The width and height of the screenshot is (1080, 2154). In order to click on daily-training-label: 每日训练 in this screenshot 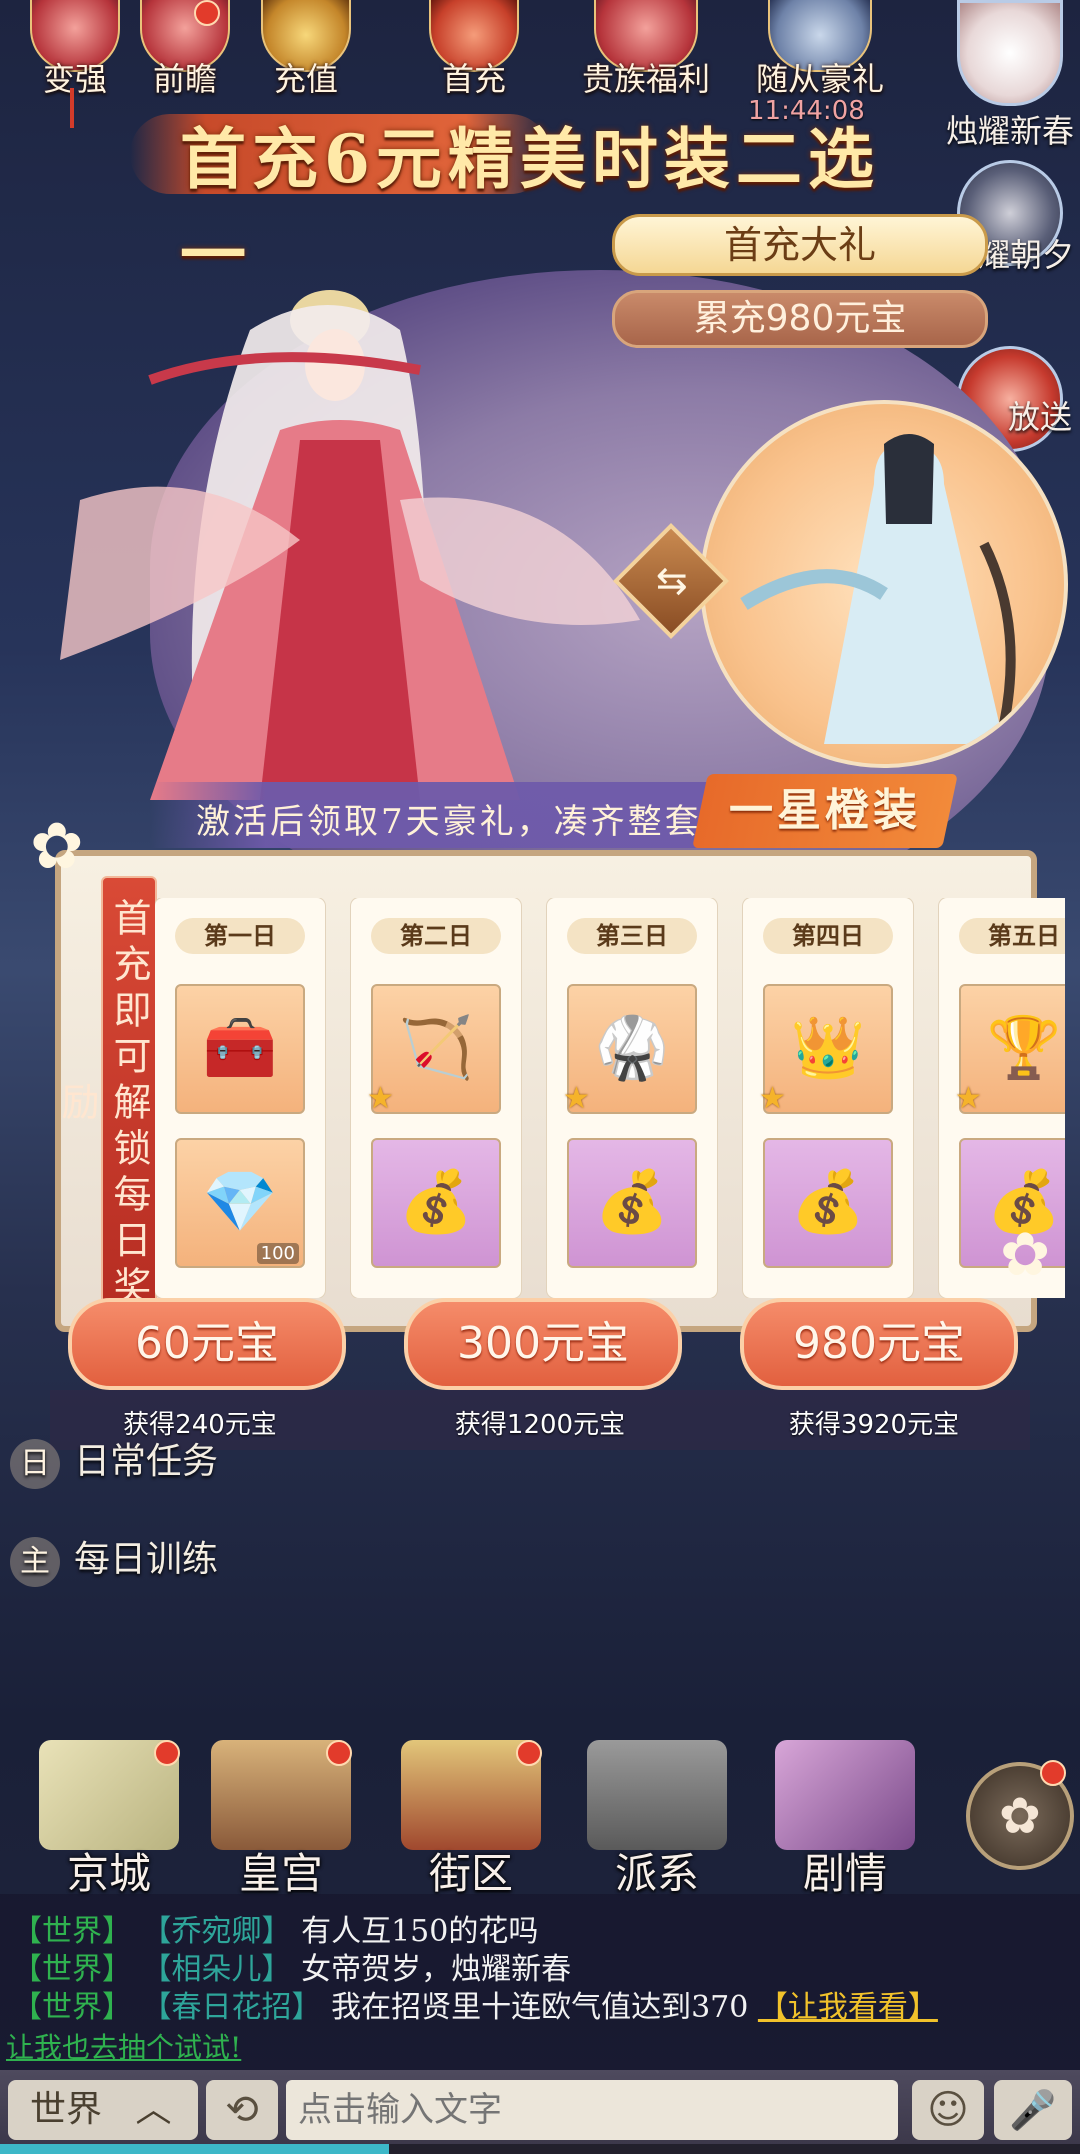, I will do `click(146, 1559)`.